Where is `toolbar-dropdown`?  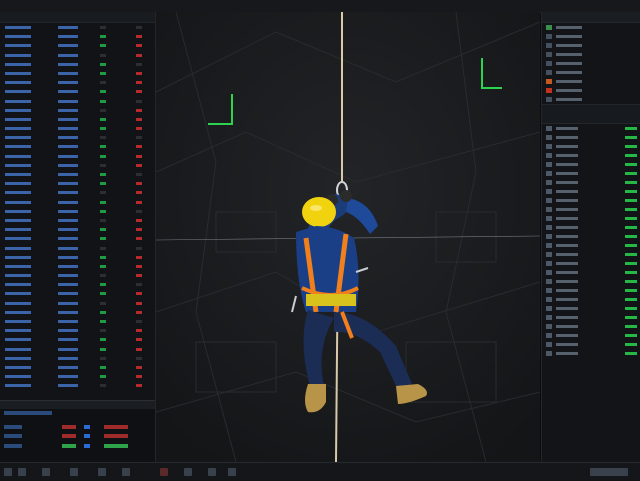
toolbar-dropdown is located at coordinates (609, 472).